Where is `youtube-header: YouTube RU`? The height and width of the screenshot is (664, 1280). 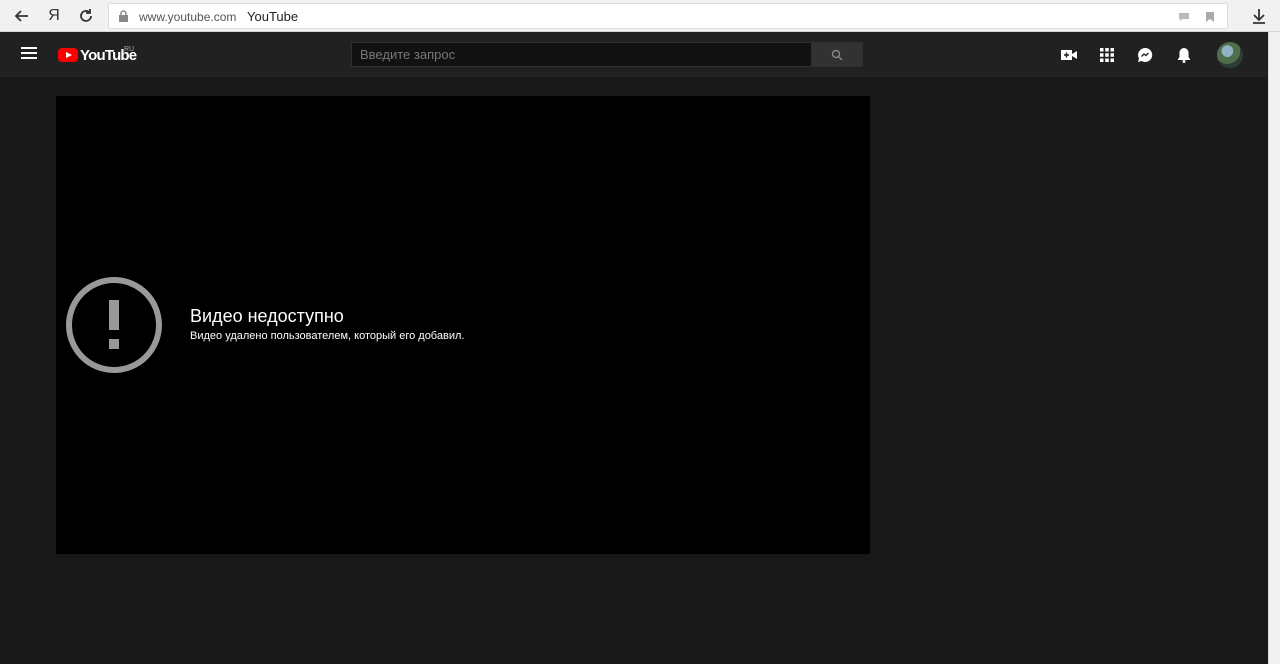 youtube-header: YouTube RU is located at coordinates (634, 54).